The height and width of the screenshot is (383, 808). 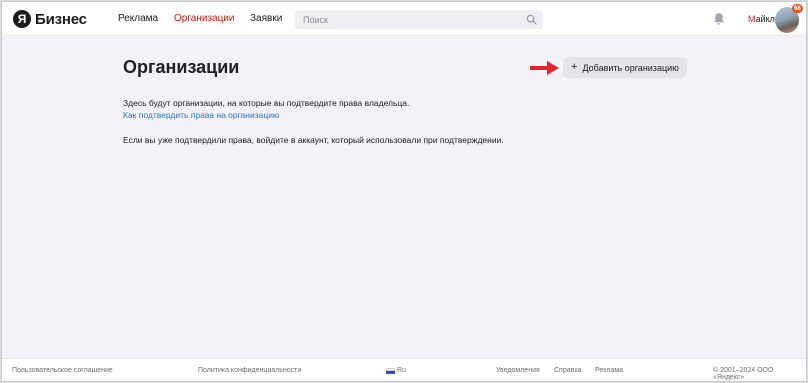 I want to click on user-name: Майкл, so click(x=761, y=19).